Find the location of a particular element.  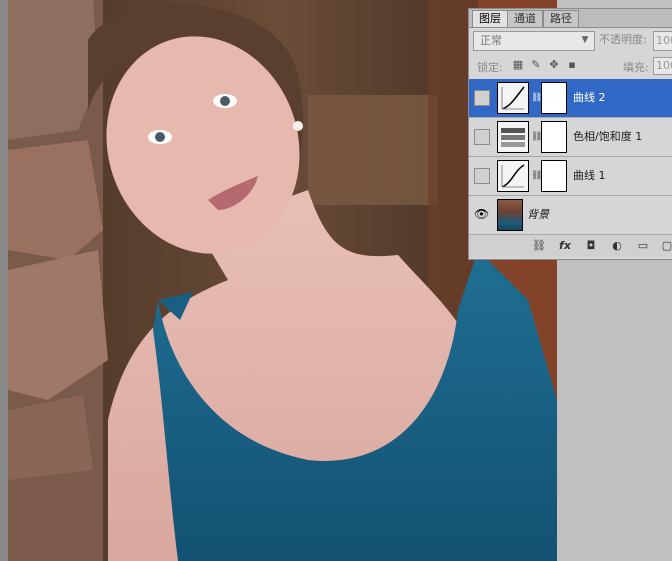

panel-footer: ⛓ fx ◘ ◐ ▭ ▢ is located at coordinates (570, 246).